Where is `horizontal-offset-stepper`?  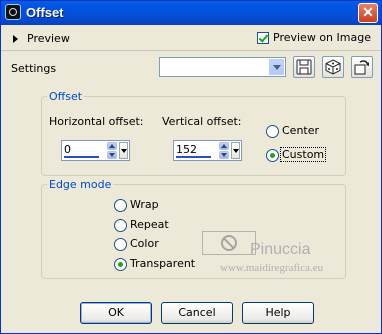
horizontal-offset-stepper is located at coordinates (112, 150).